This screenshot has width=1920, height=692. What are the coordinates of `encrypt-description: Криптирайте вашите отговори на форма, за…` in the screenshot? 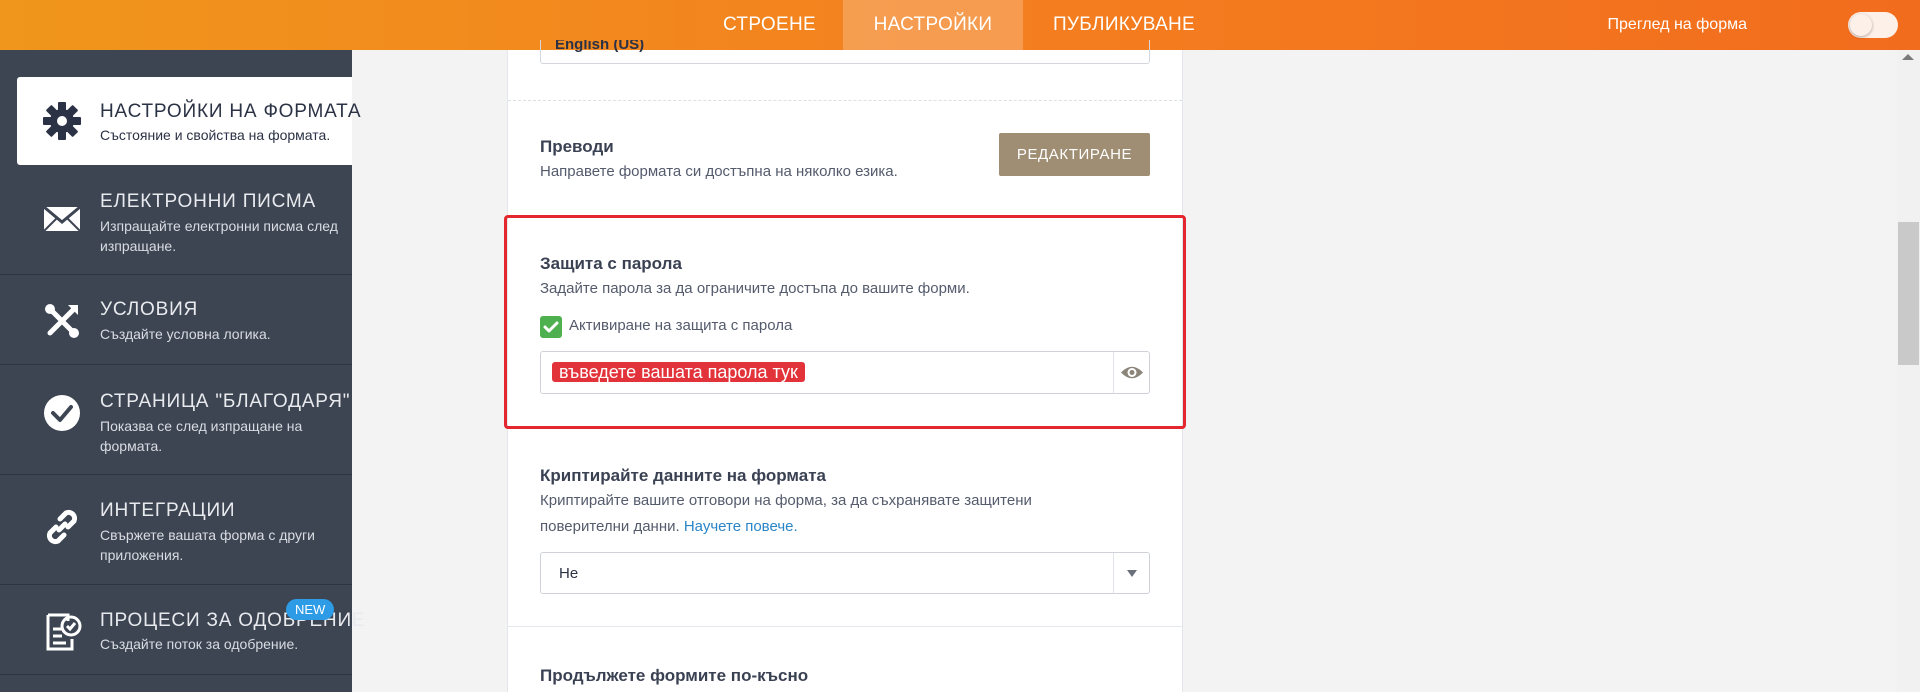 It's located at (820, 514).